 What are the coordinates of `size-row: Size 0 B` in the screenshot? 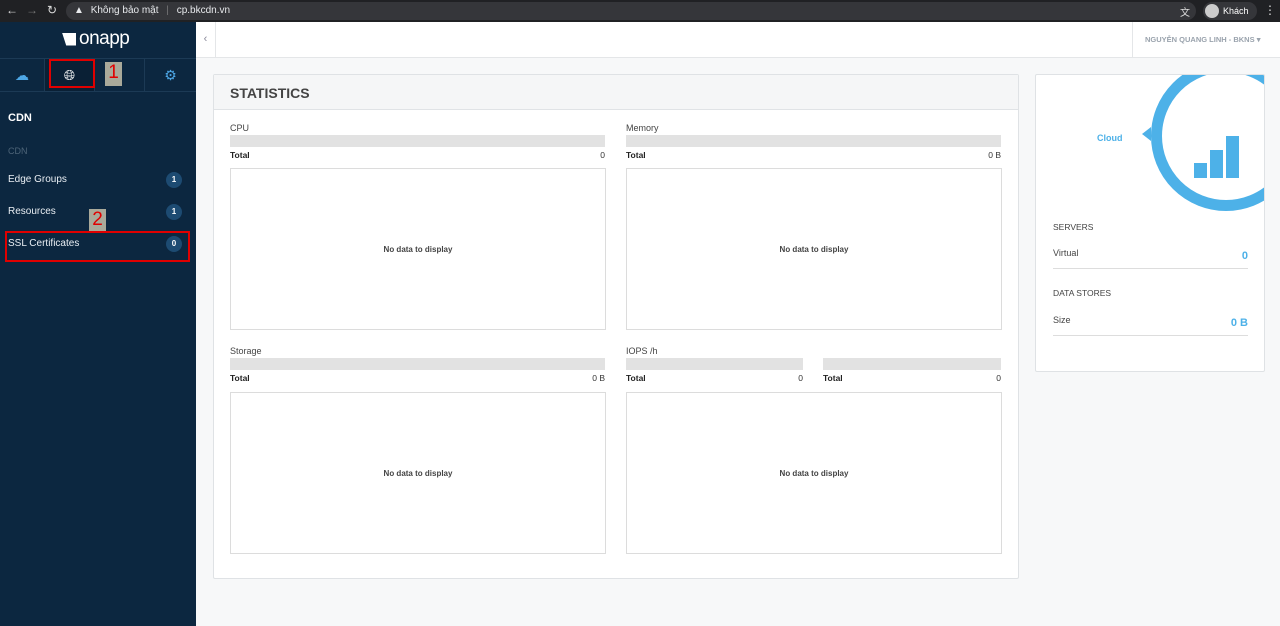 It's located at (1150, 325).